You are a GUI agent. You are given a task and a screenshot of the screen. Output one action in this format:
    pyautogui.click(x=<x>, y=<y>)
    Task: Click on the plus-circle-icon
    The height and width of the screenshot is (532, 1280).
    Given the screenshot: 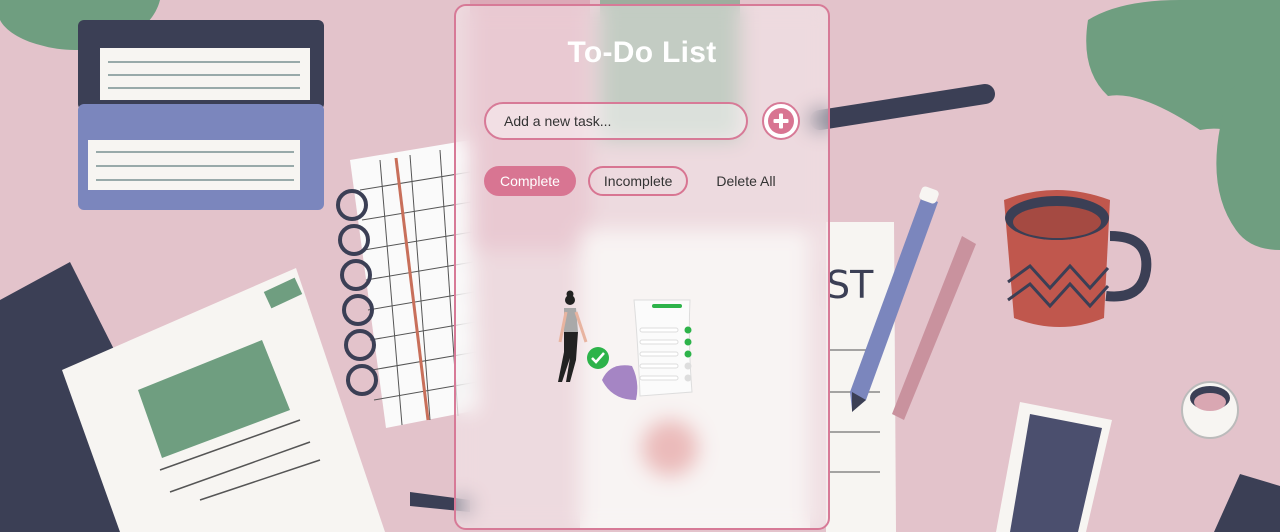 What is the action you would take?
    pyautogui.click(x=781, y=121)
    